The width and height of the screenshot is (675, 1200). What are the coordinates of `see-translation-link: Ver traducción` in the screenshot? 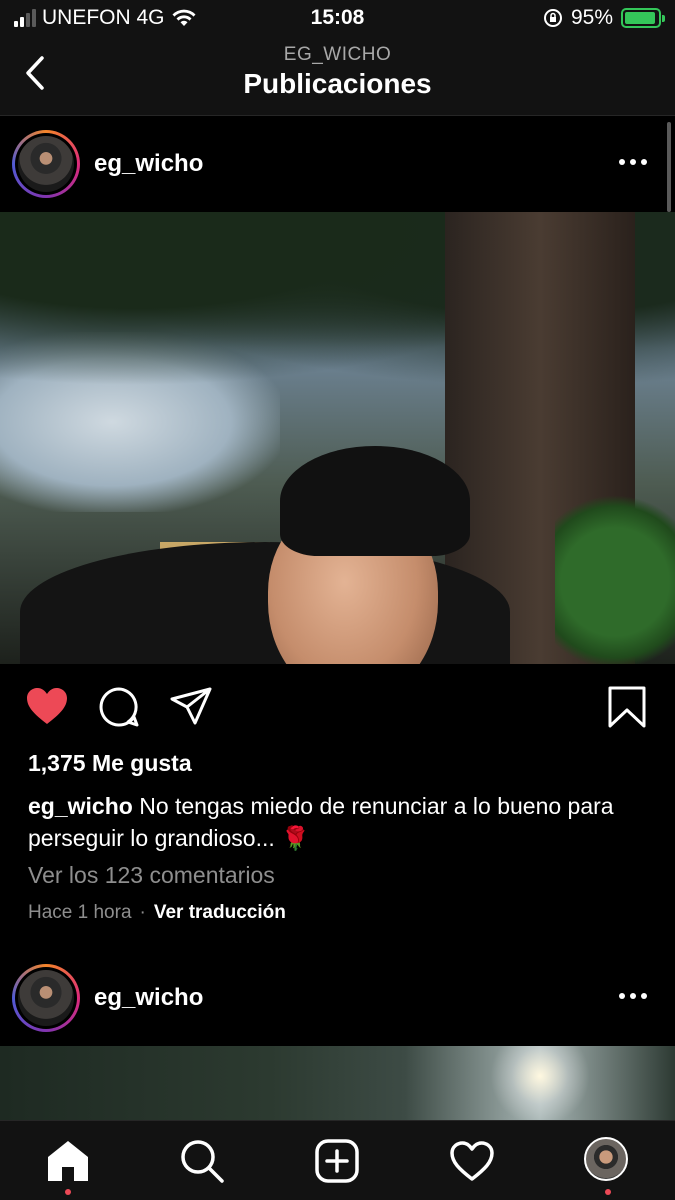 It's located at (220, 913).